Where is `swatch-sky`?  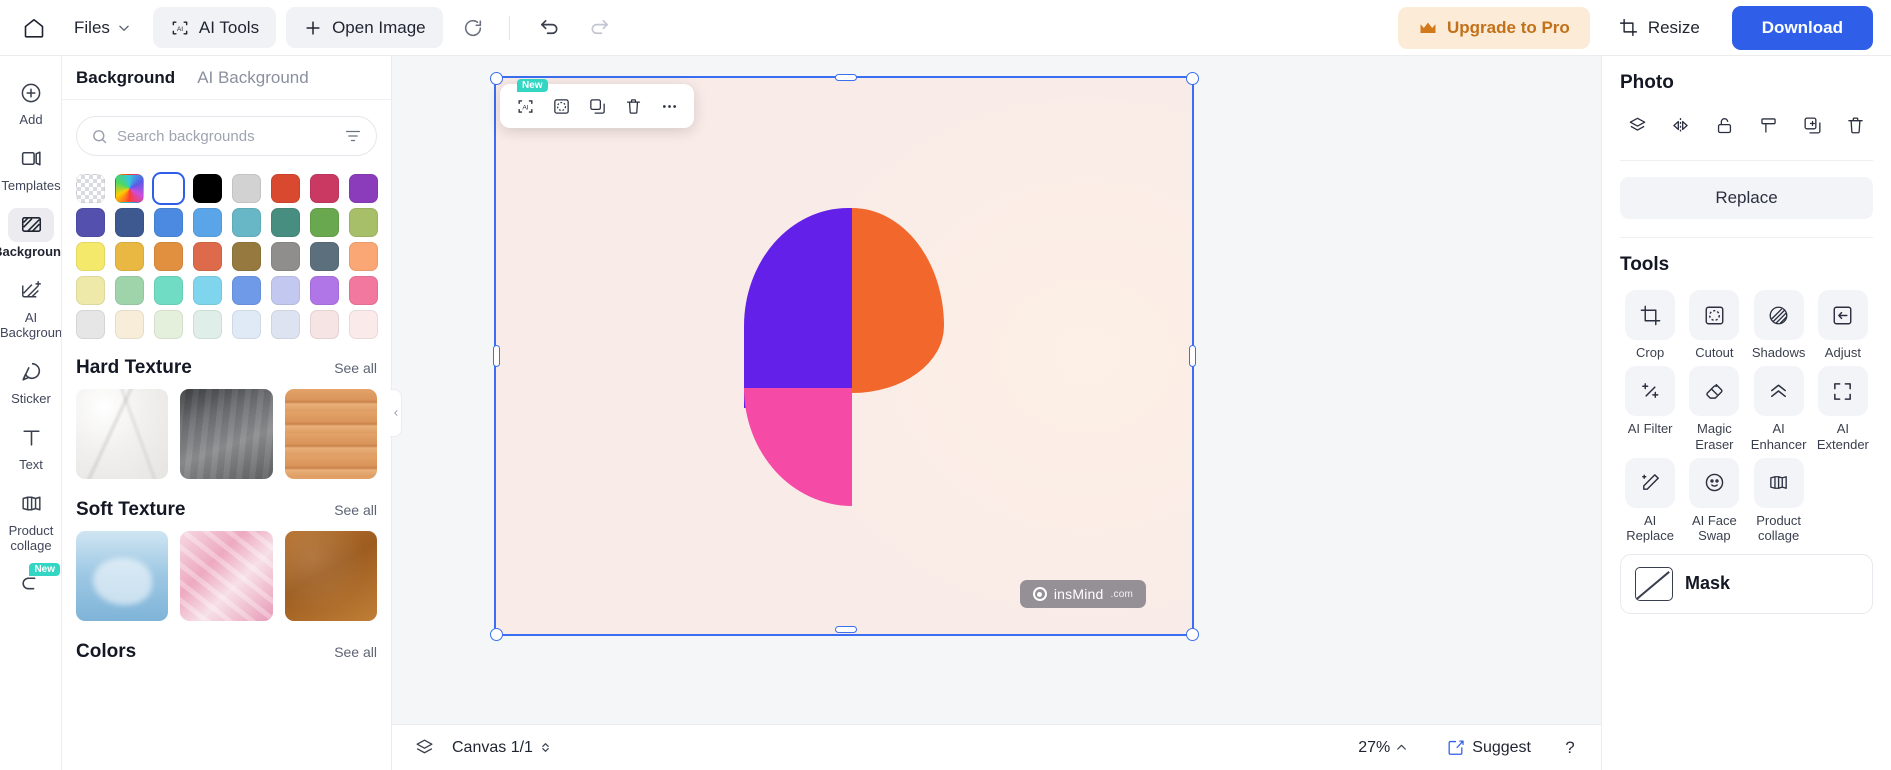
swatch-sky is located at coordinates (207, 222).